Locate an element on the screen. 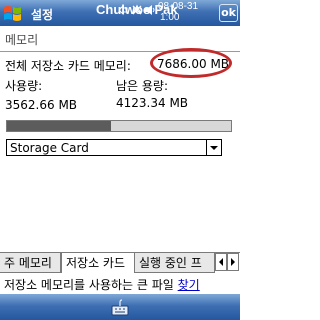 The width and height of the screenshot is (320, 320). triangle-left-icon is located at coordinates (221, 262).